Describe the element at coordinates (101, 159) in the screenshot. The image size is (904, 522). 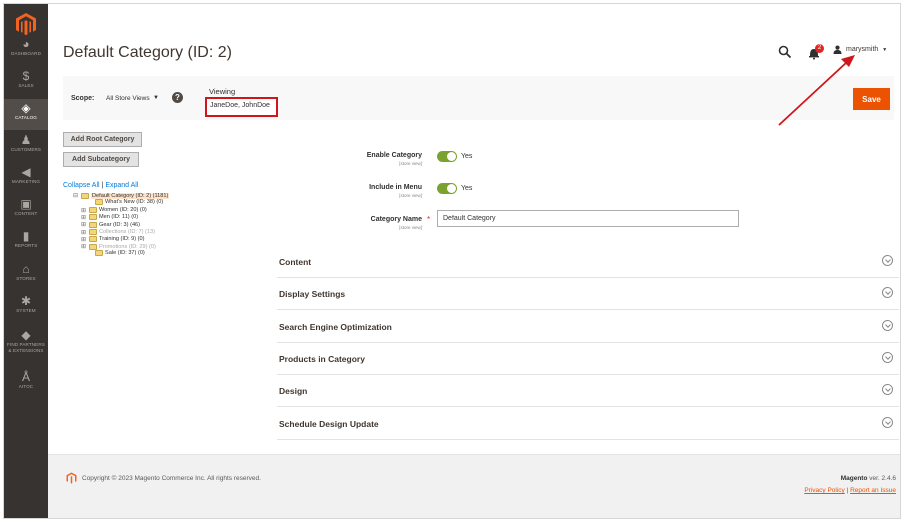
I see `add-subcategory-button: Add Subcategory` at that location.